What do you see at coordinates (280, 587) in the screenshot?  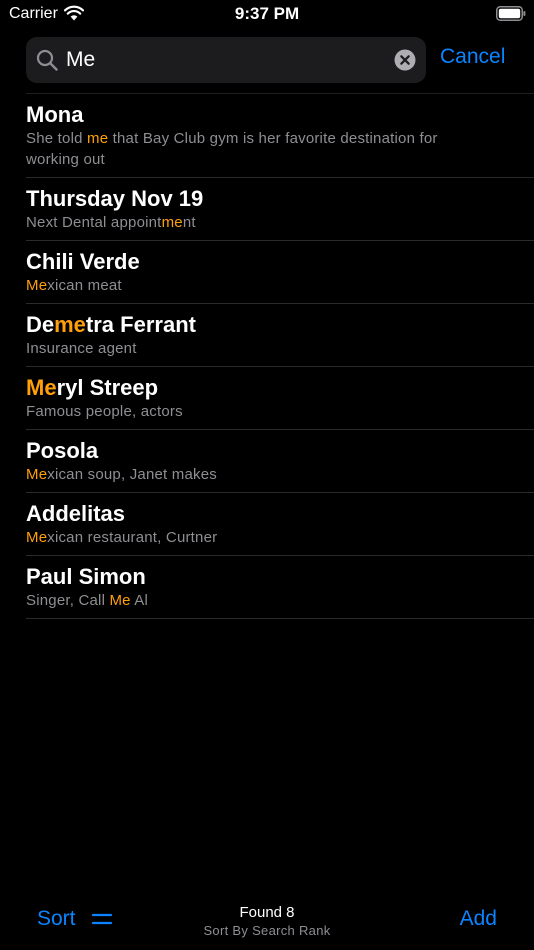 I see `result-item-paul-simon: Paul Simon Singer, Call Me Al` at bounding box center [280, 587].